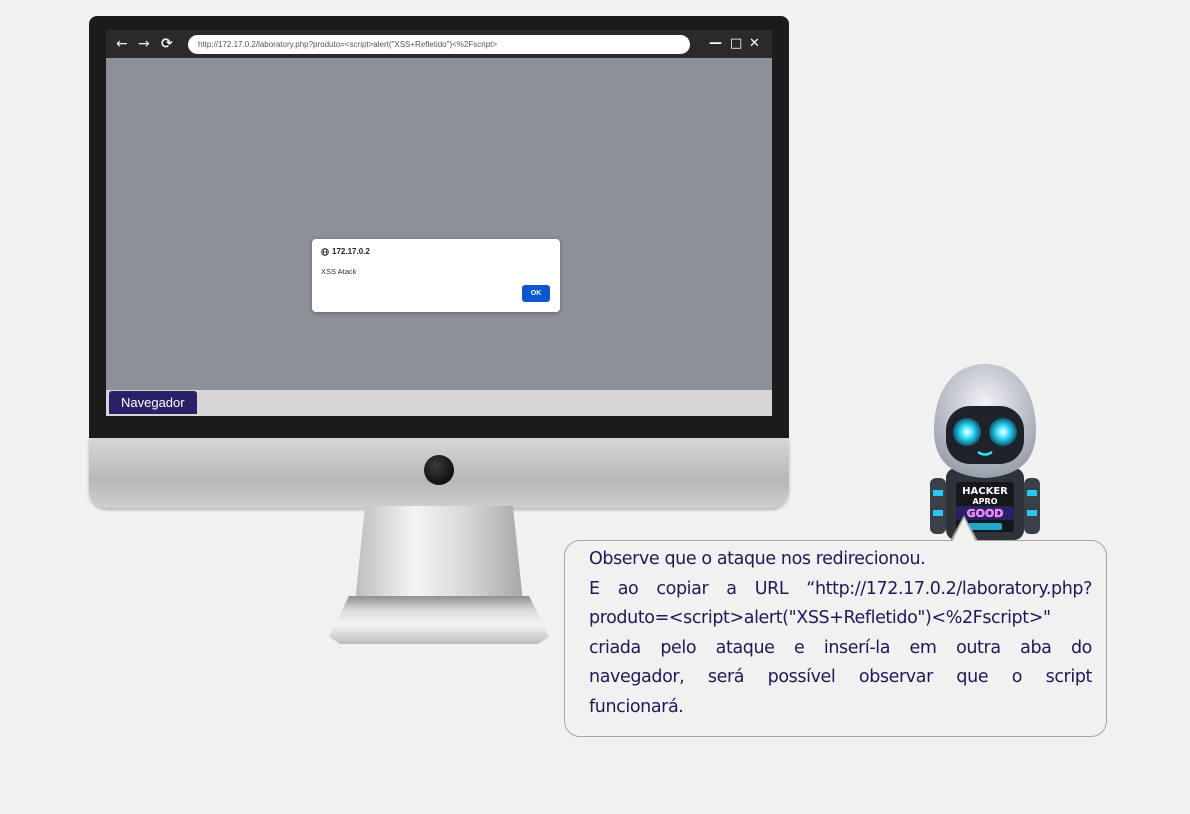 Image resolution: width=1190 pixels, height=814 pixels. Describe the element at coordinates (439, 620) in the screenshot. I see `monitor-stand-base` at that location.